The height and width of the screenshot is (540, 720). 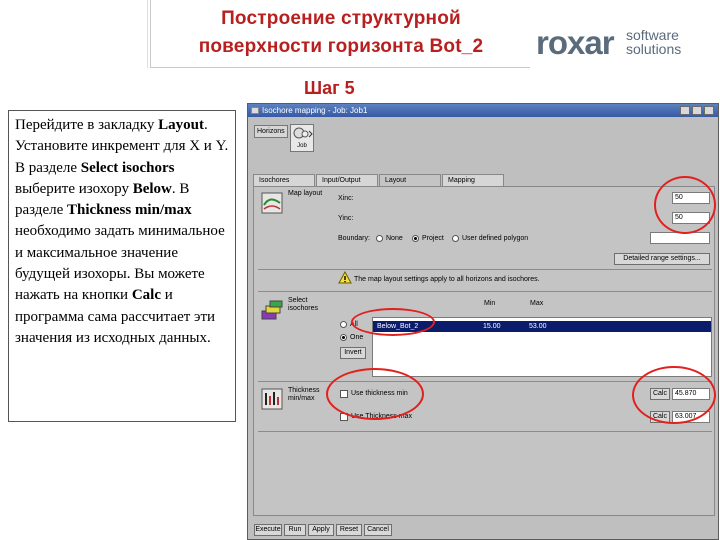 What do you see at coordinates (538, 326) in the screenshot?
I see `isochore-max: 53.00` at bounding box center [538, 326].